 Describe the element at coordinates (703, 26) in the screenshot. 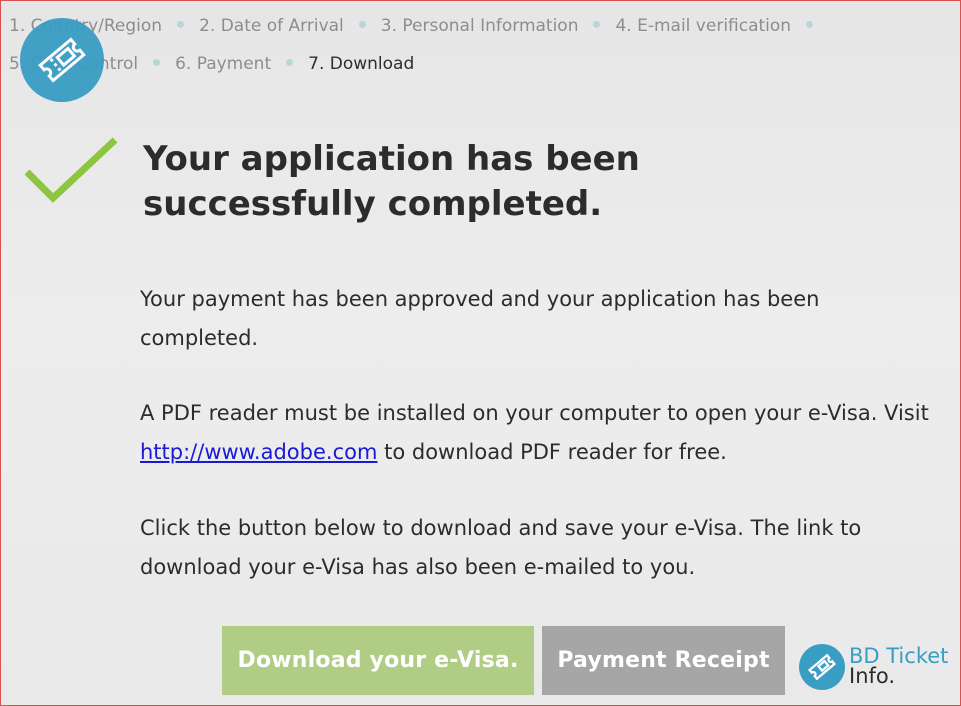

I see `step-email-verification: 4. E-mail verification` at that location.